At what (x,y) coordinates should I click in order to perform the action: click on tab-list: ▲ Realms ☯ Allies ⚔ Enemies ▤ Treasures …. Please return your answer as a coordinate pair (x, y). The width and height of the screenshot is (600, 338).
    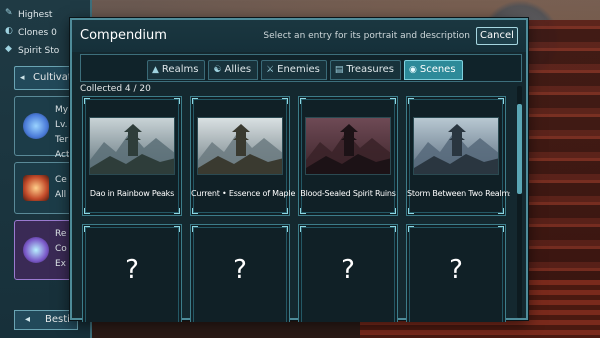
    Looking at the image, I should click on (305, 70).